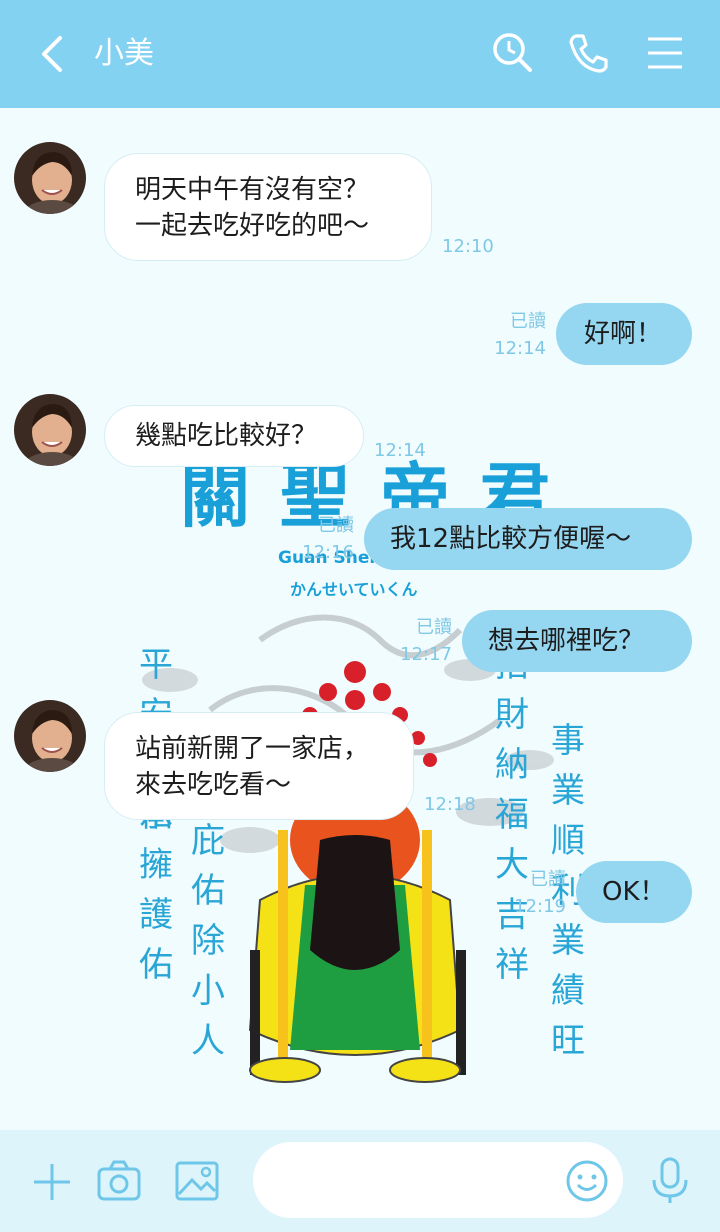 Image resolution: width=720 pixels, height=1232 pixels. Describe the element at coordinates (208, 941) in the screenshot. I see `background-column-4: 庇佑除小人` at that location.